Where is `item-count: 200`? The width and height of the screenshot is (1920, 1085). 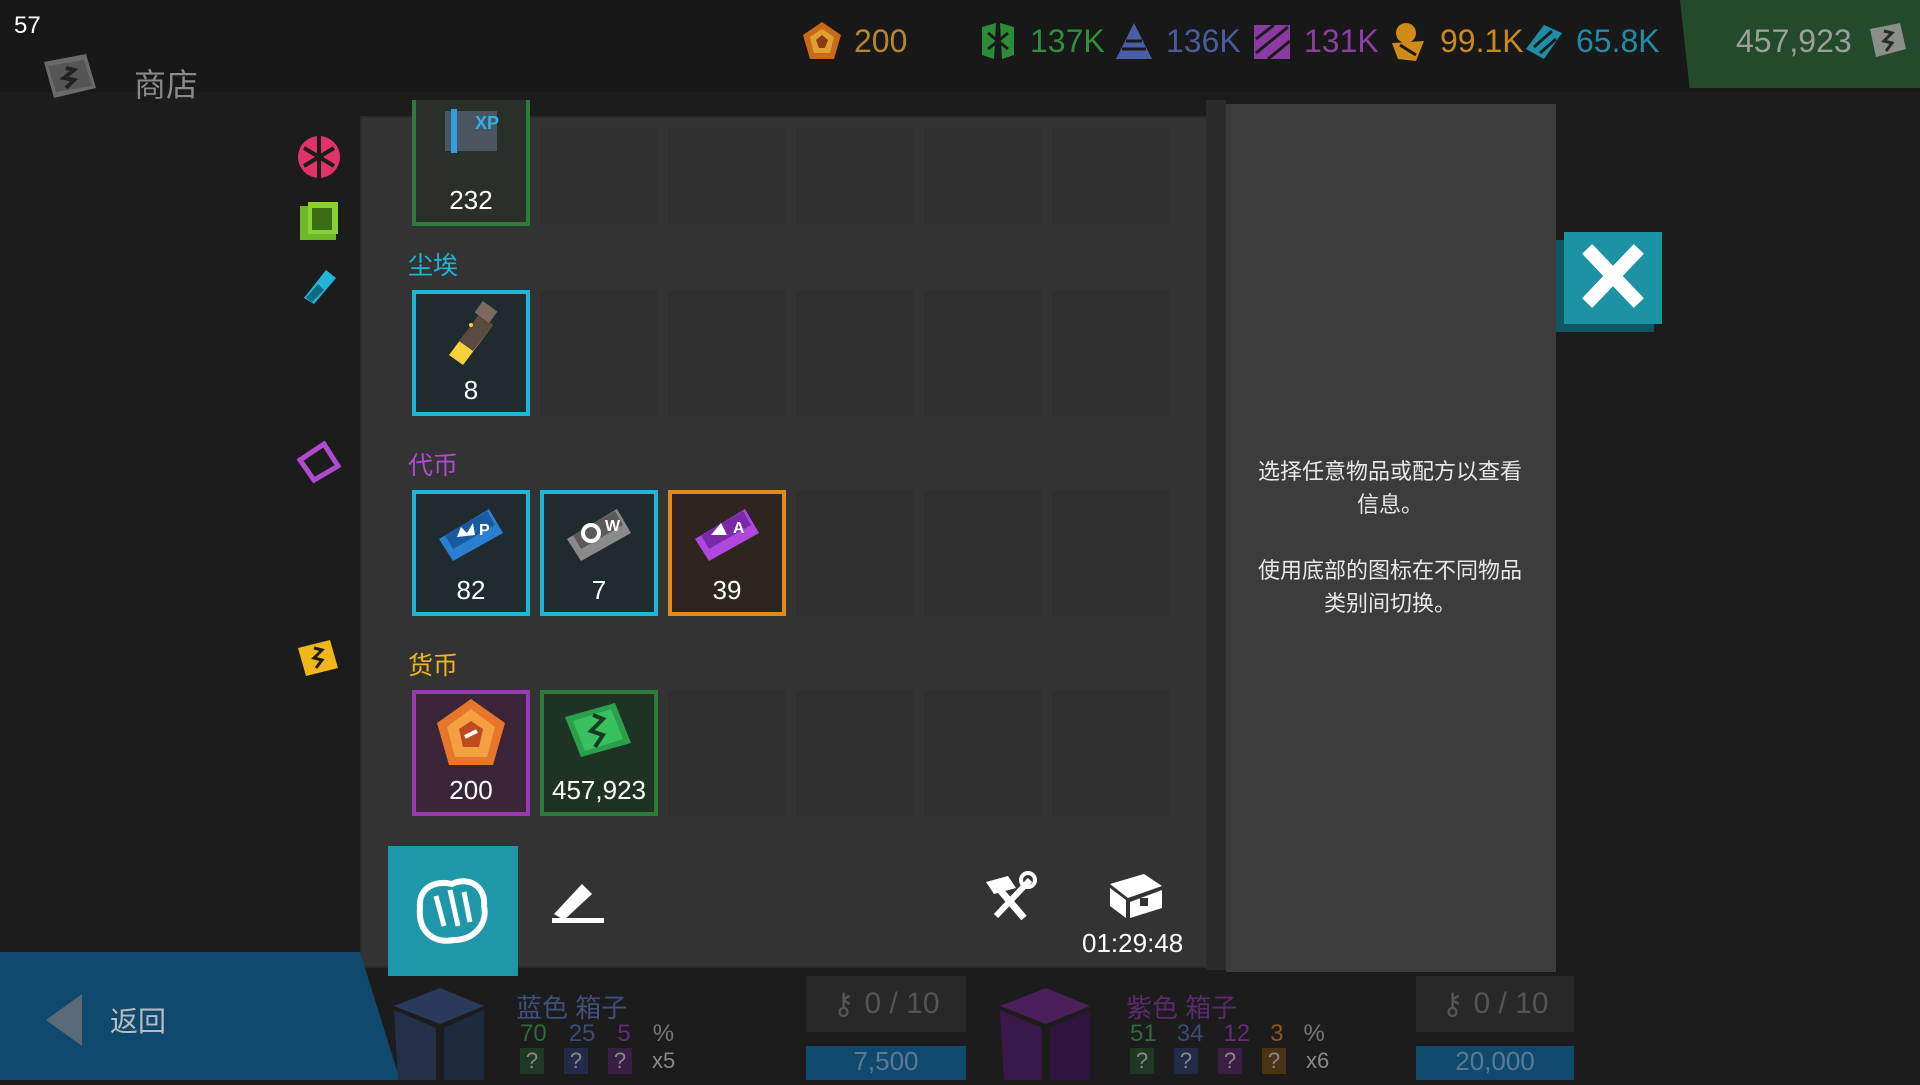 item-count: 200 is located at coordinates (471, 790).